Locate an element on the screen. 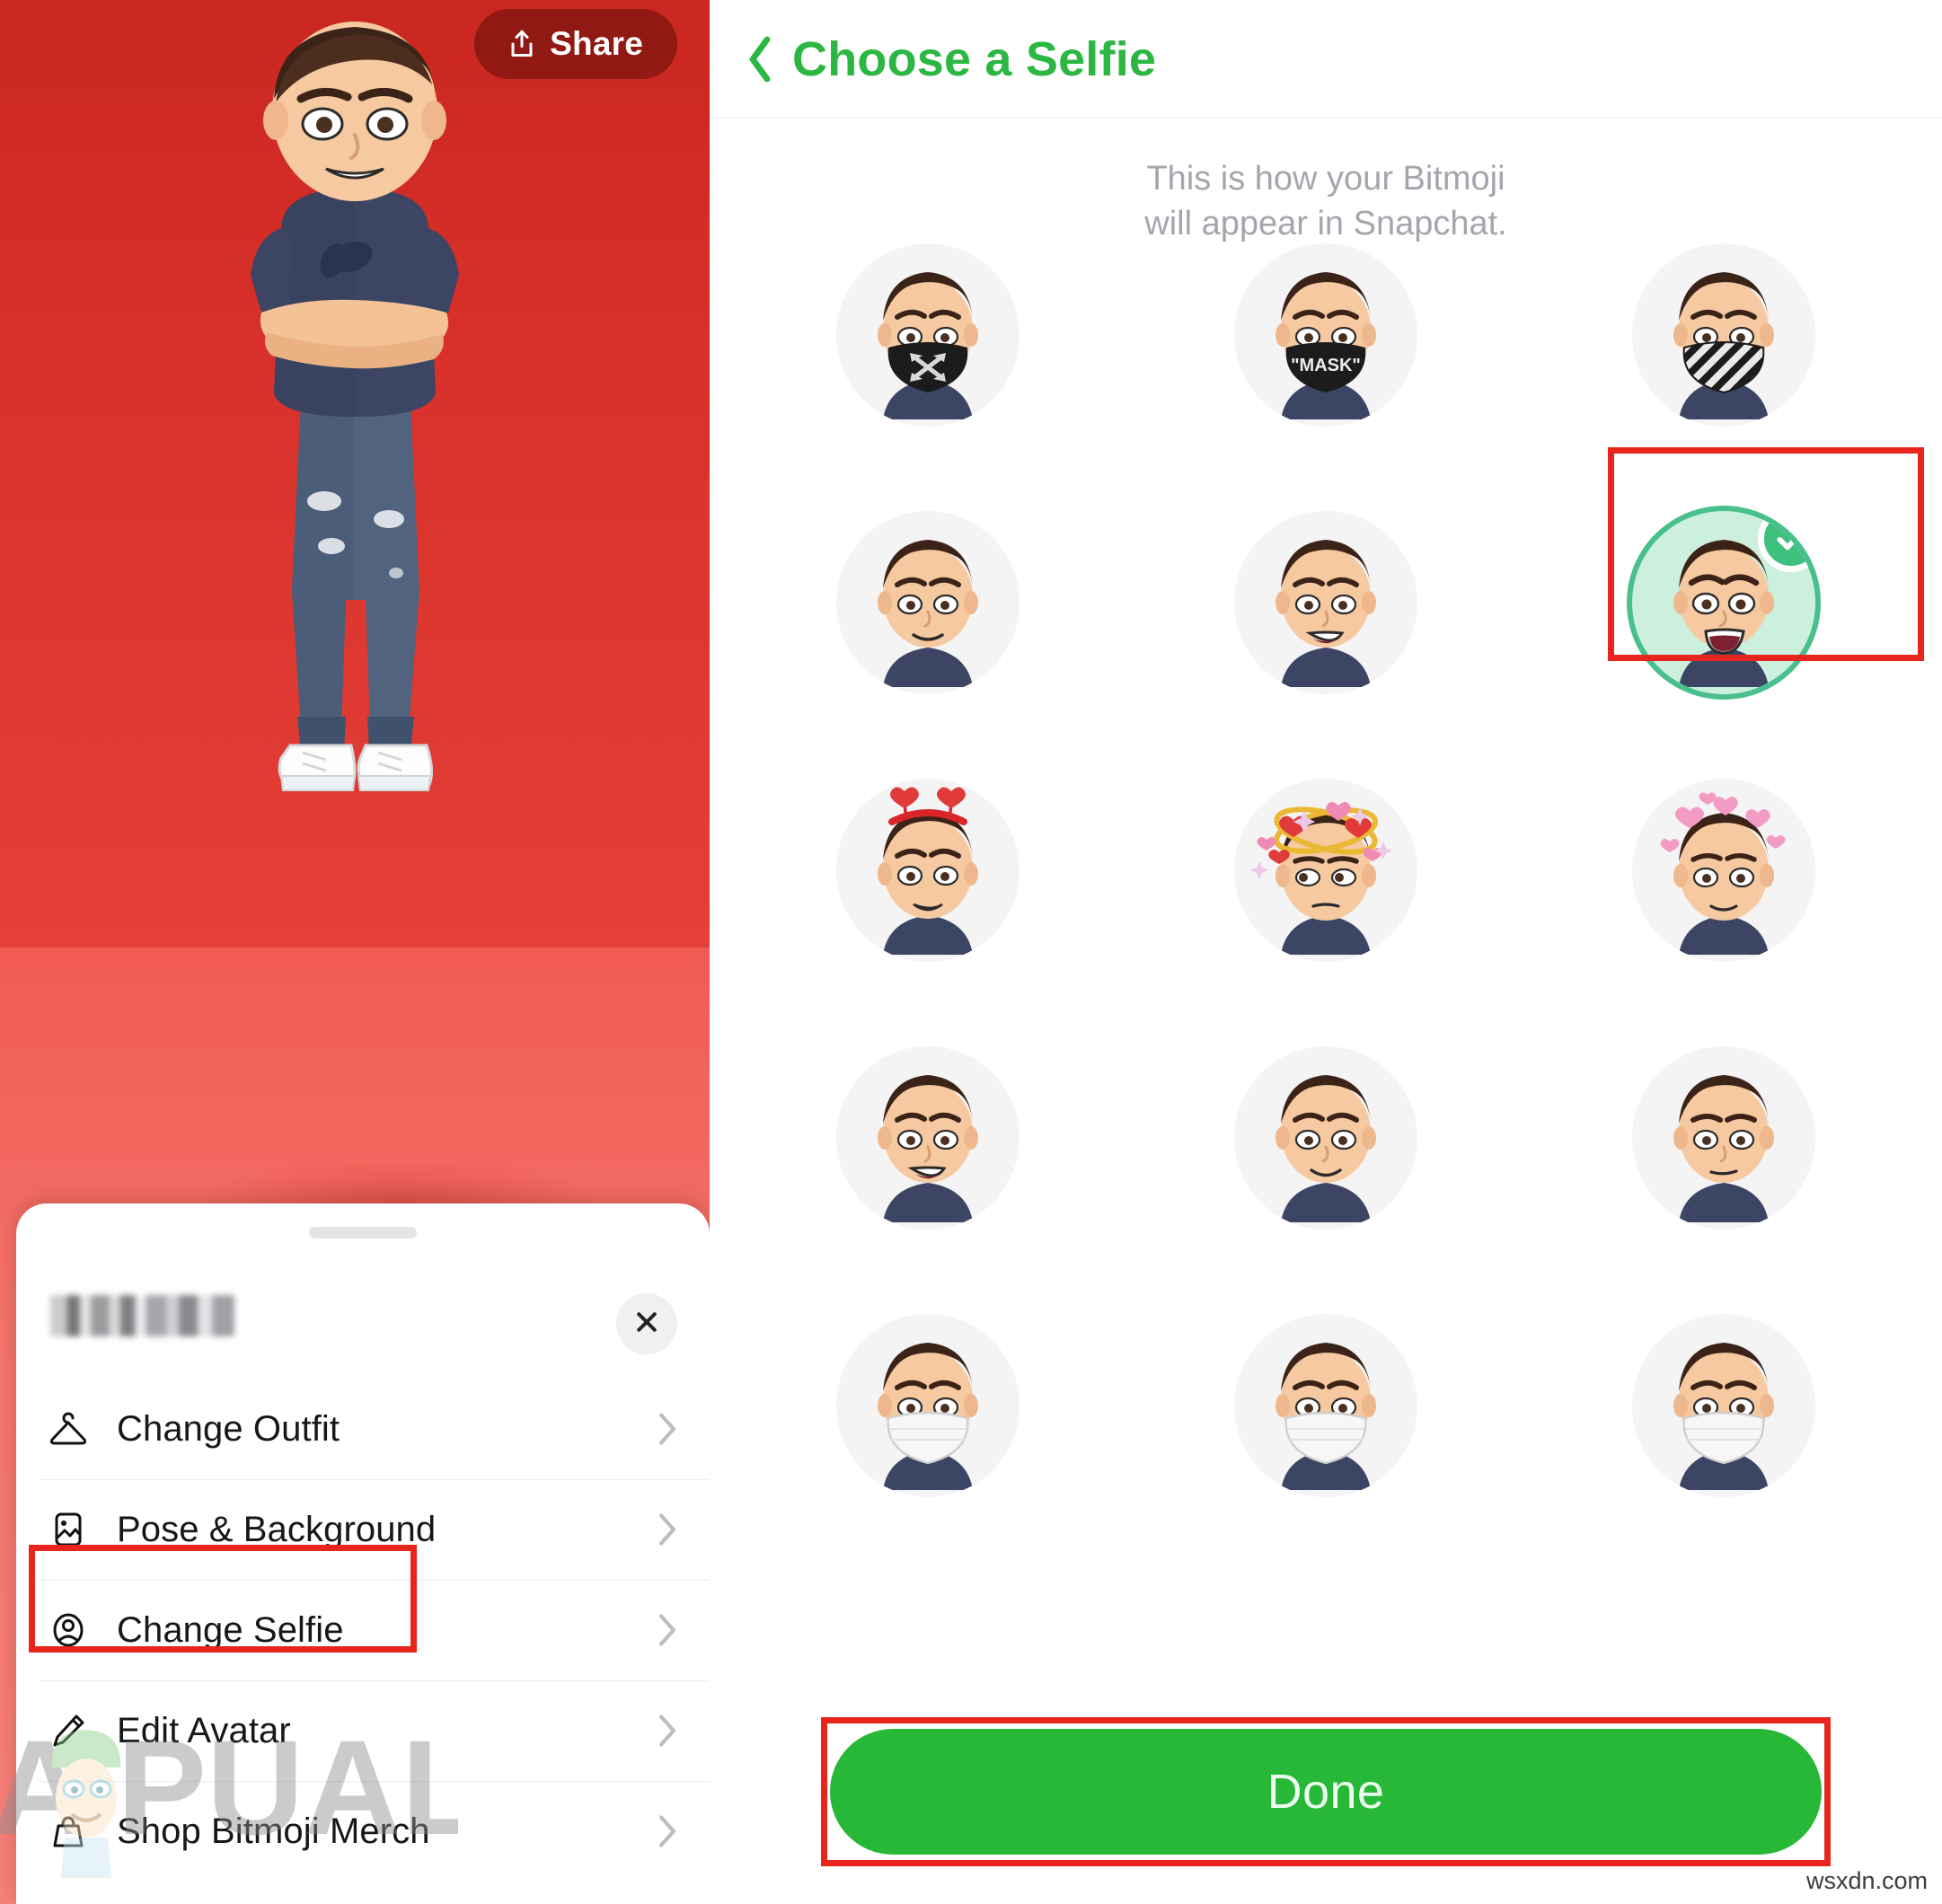  menu-item-pose-background: Pose & Background is located at coordinates (363, 1529).